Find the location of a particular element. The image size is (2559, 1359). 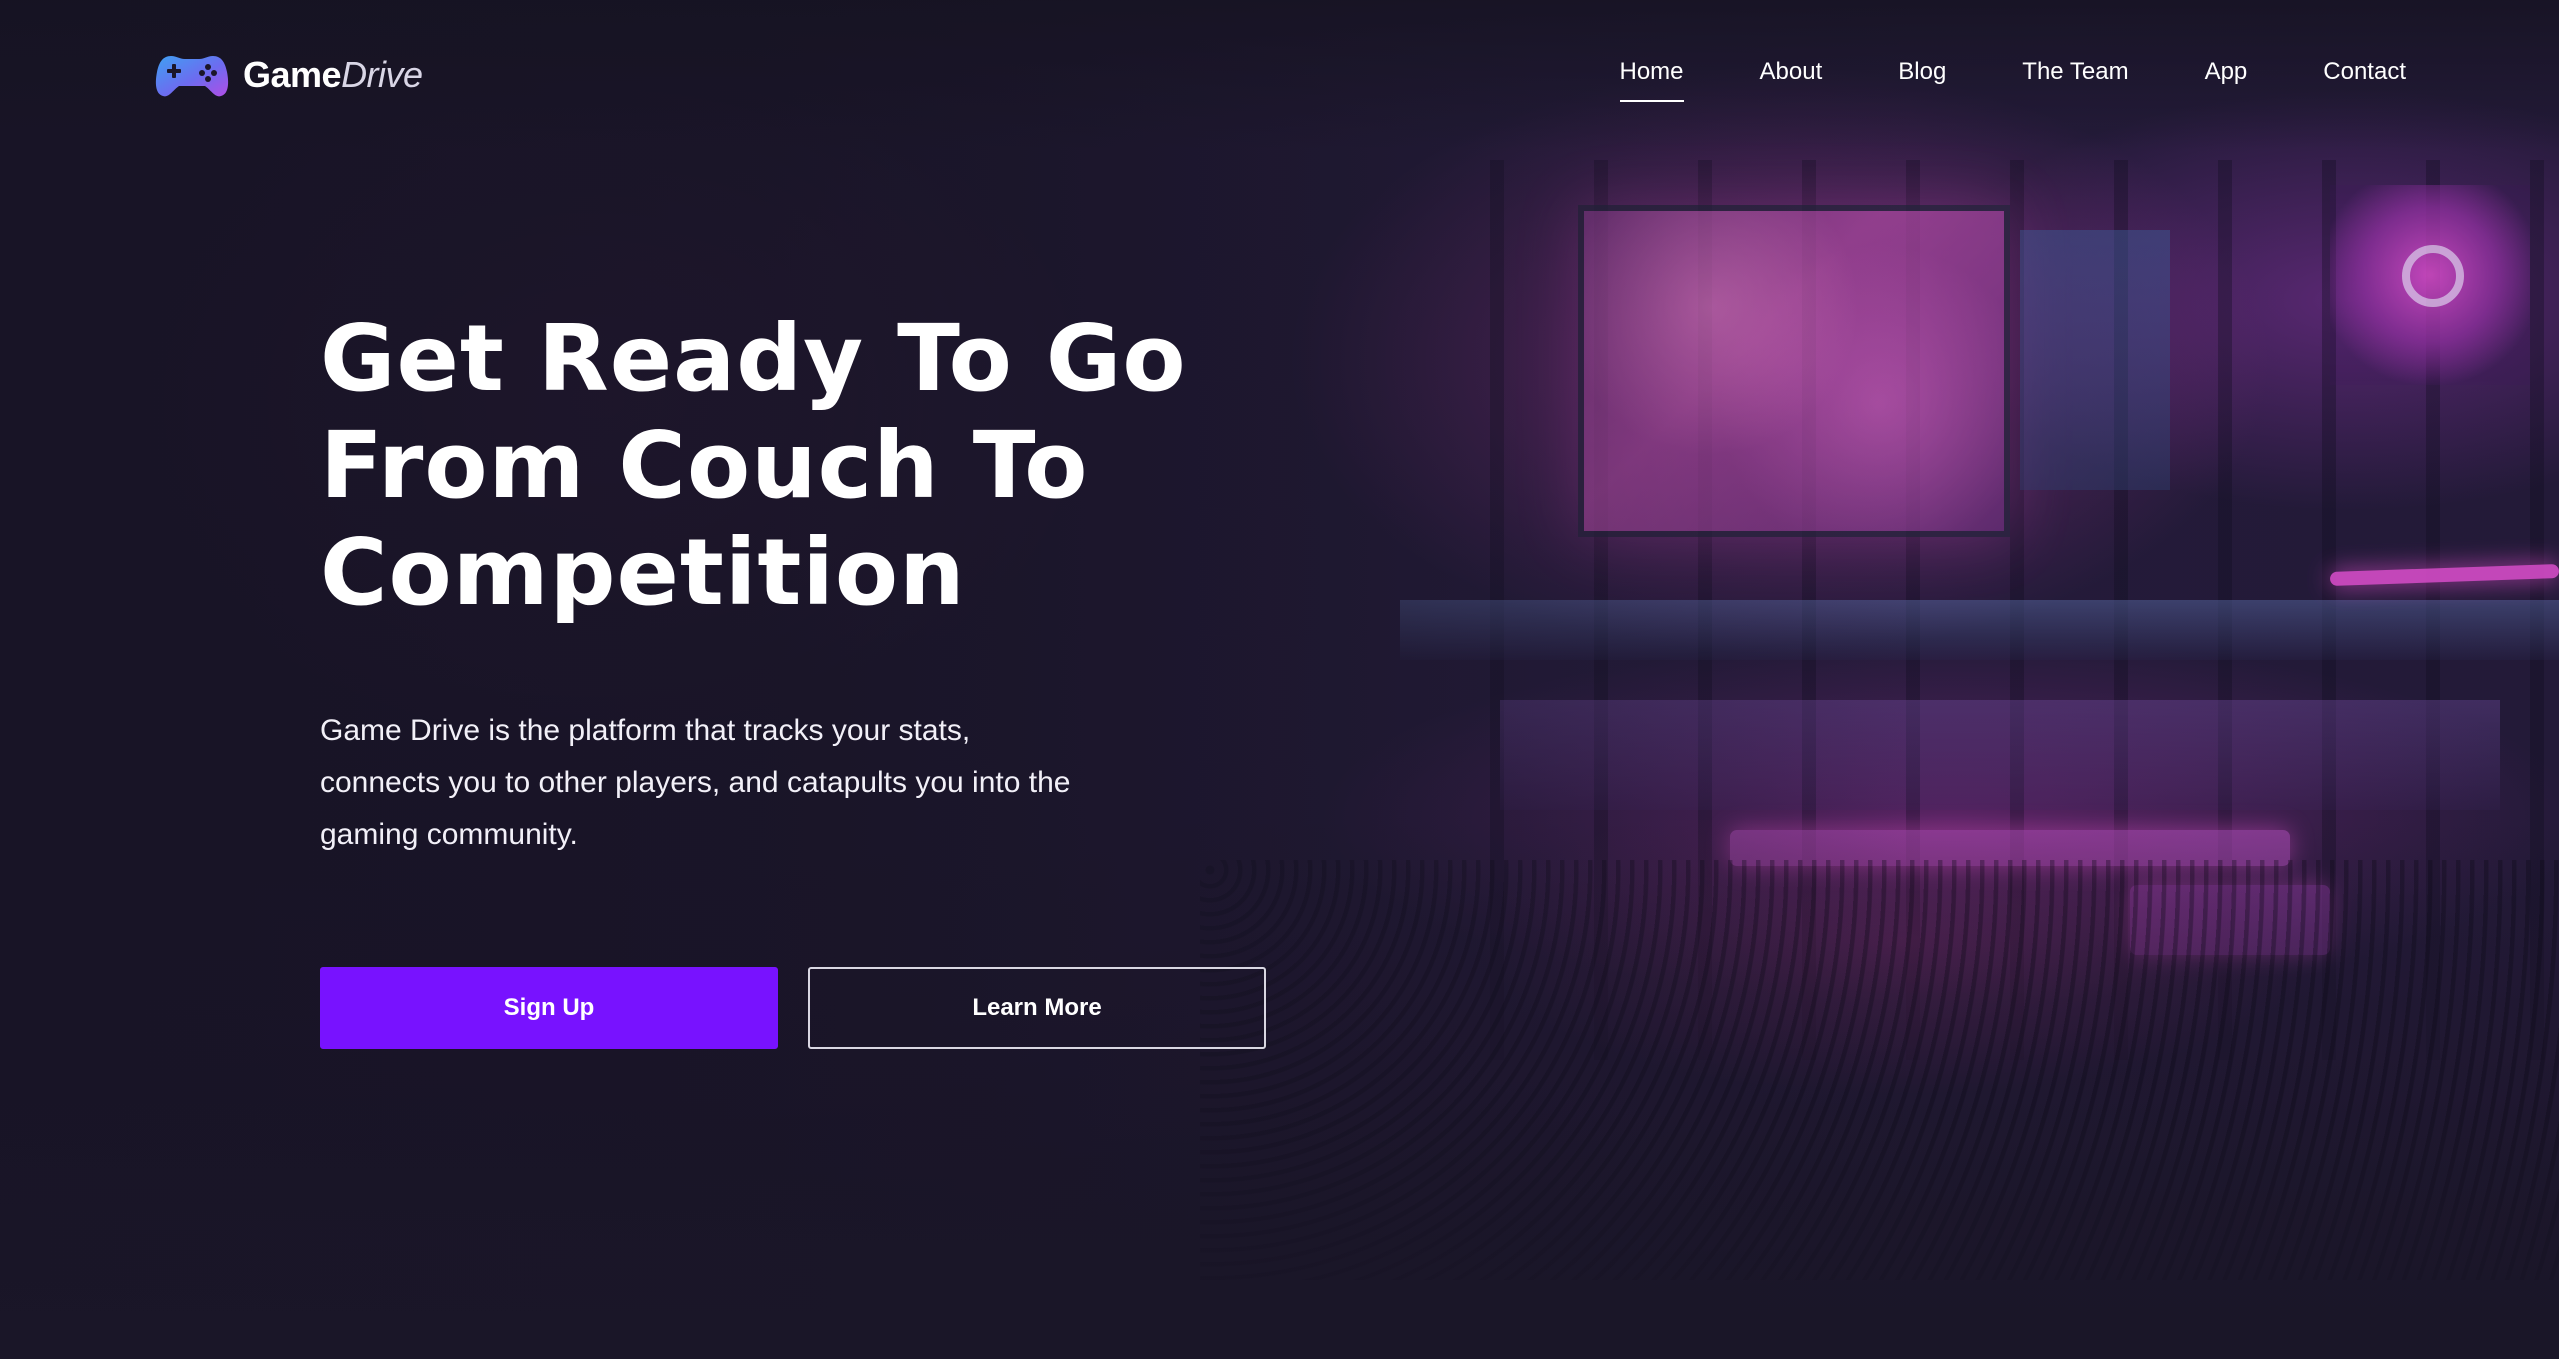

nav-link-app: App is located at coordinates (2226, 79).